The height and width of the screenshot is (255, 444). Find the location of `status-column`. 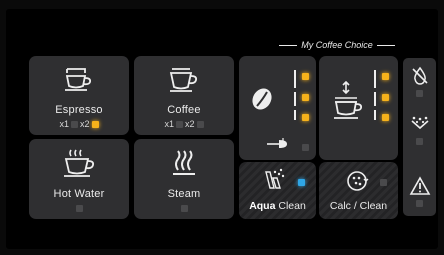

status-column is located at coordinates (419, 137).